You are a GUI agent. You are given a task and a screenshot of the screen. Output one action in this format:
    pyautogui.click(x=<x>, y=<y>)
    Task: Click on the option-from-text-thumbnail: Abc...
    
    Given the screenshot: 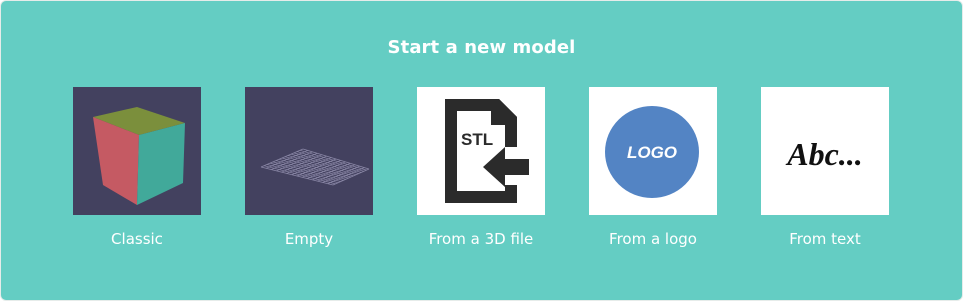 What is the action you would take?
    pyautogui.click(x=825, y=151)
    